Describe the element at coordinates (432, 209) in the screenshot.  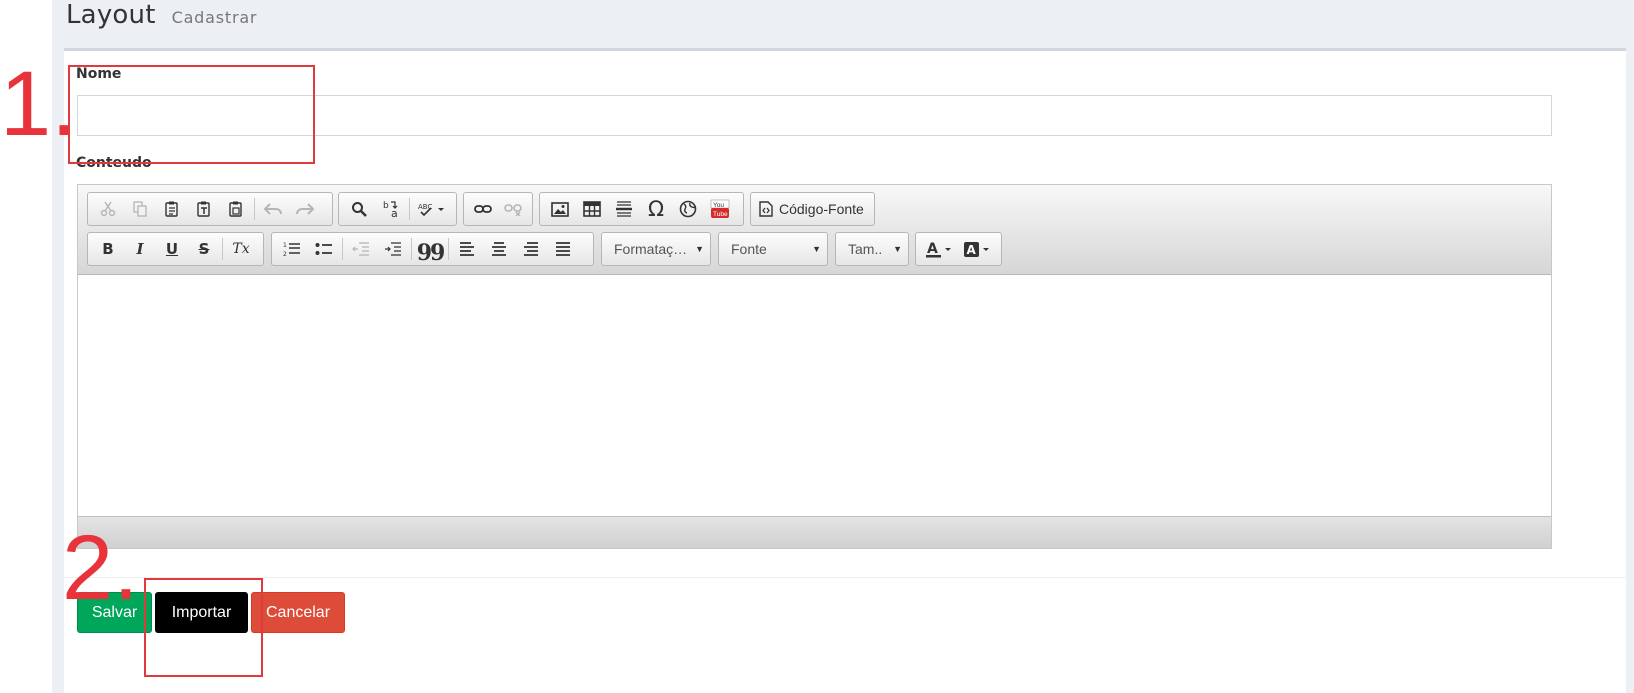
I see `spellcheck-icon: ABC` at that location.